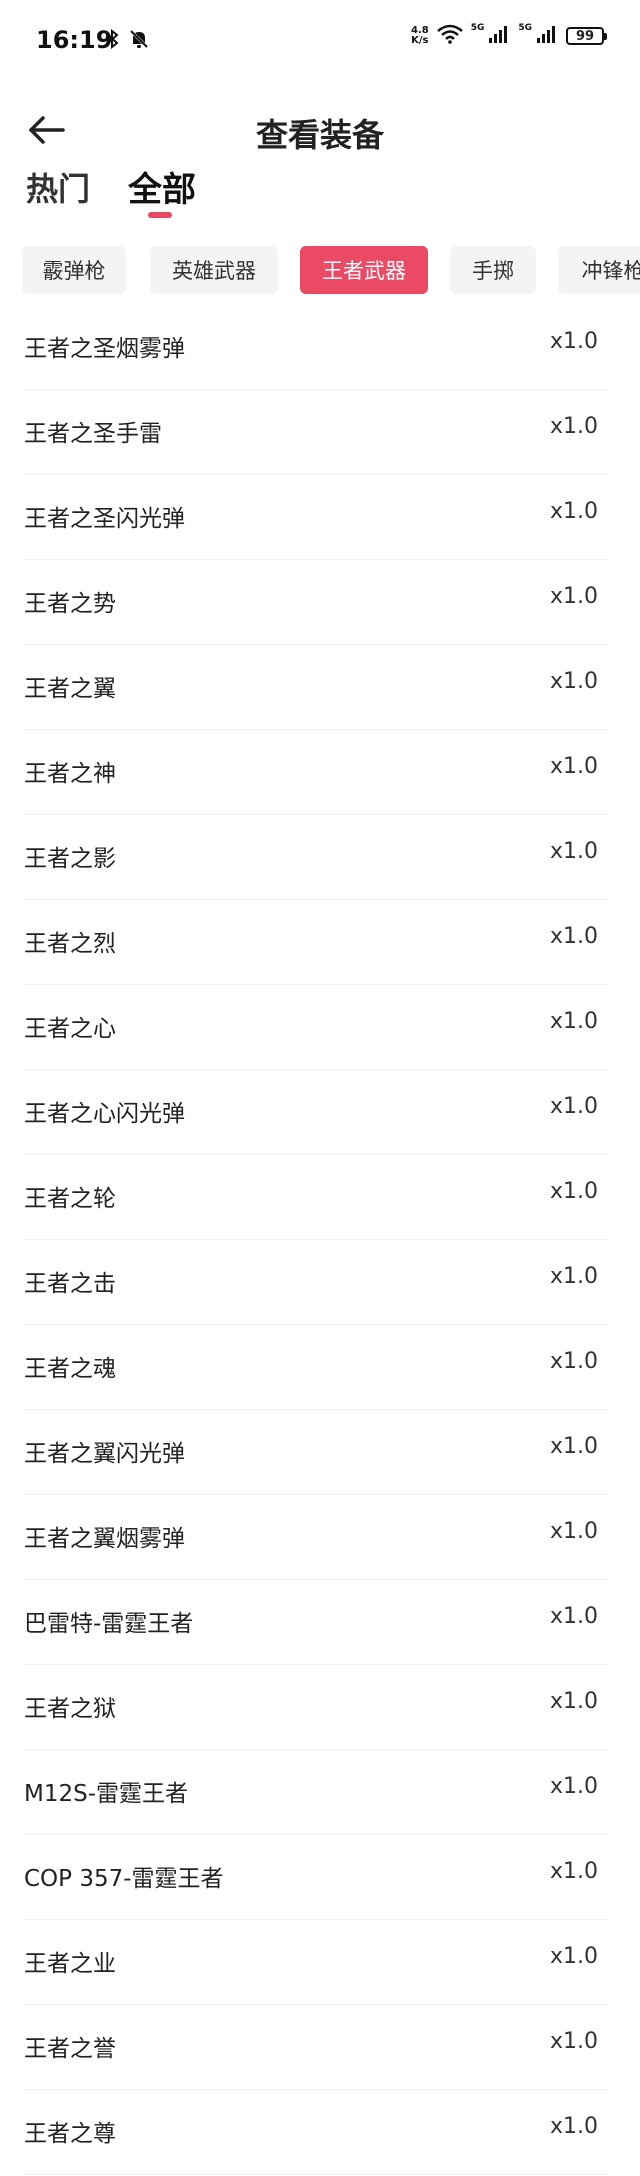 This screenshot has width=640, height=2176. I want to click on chip-king-weapon: 王者武器, so click(364, 270).